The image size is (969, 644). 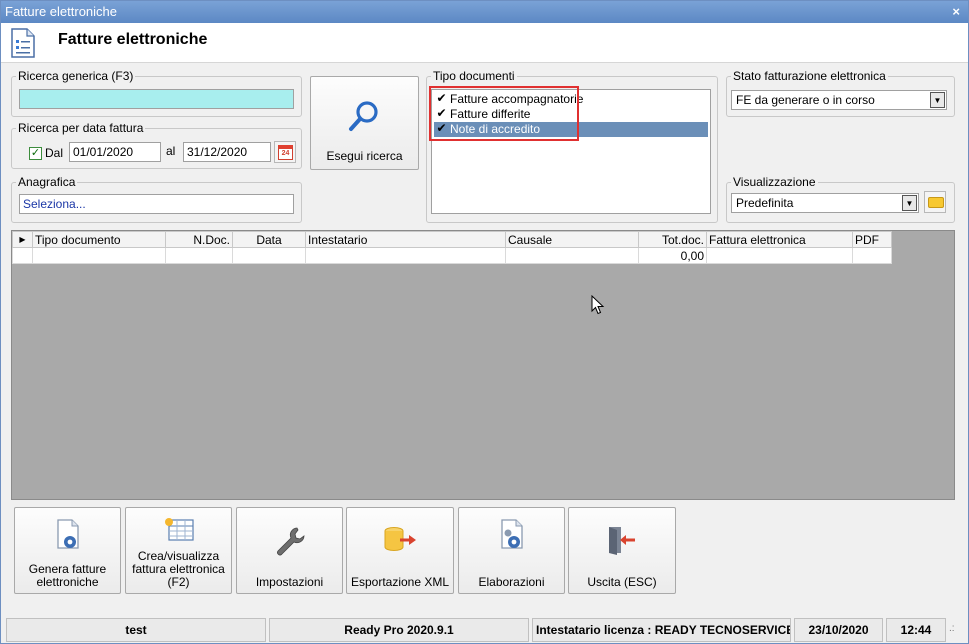 What do you see at coordinates (35, 153) in the screenshot?
I see `dal-checkbox: ✓` at bounding box center [35, 153].